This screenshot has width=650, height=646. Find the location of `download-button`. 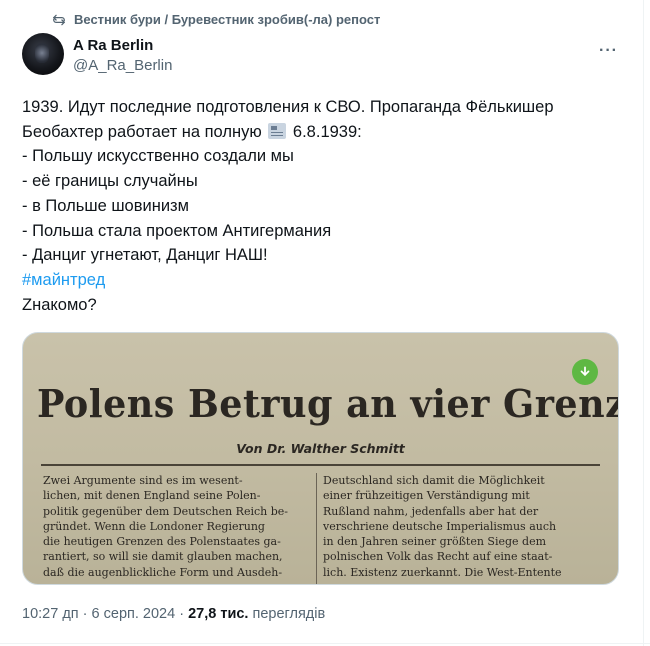

download-button is located at coordinates (585, 372).